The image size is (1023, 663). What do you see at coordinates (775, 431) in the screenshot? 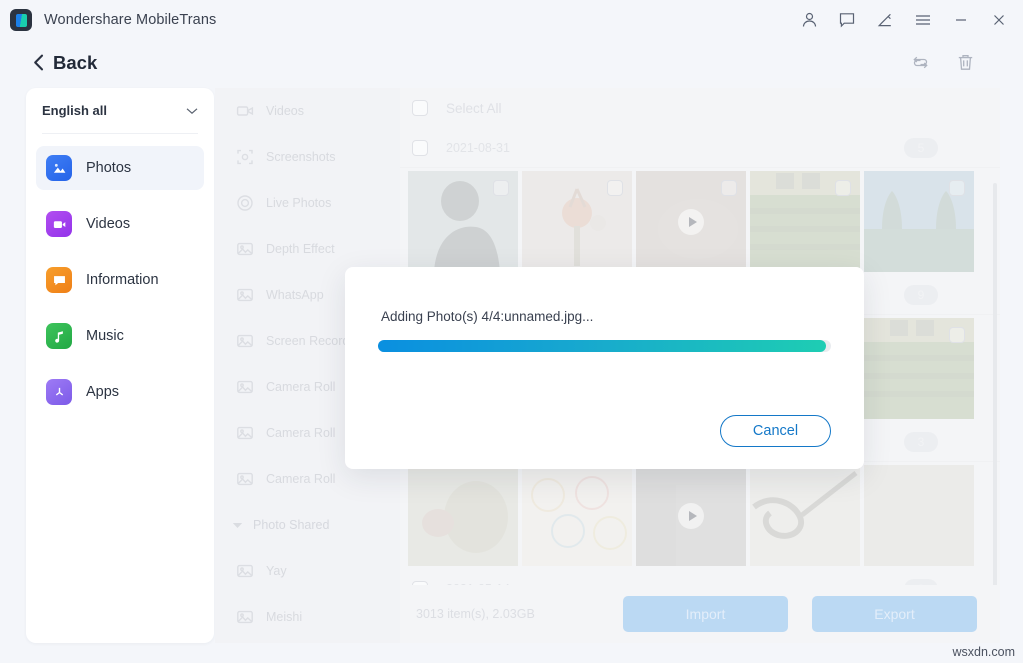
I see `cancel-button: Cancel` at bounding box center [775, 431].